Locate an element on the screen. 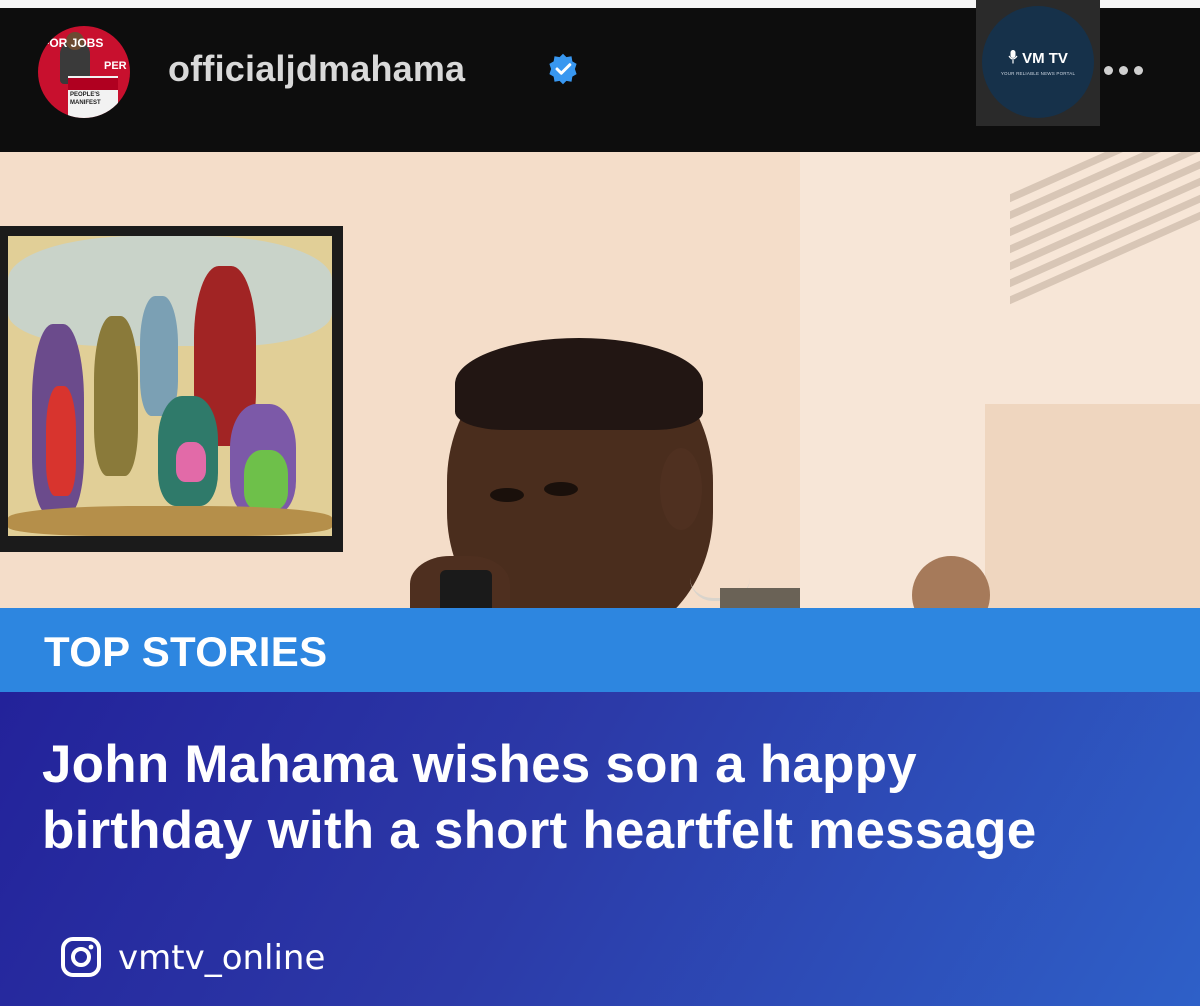 Image resolution: width=1200 pixels, height=1006 pixels. photo-painting is located at coordinates (171, 389).